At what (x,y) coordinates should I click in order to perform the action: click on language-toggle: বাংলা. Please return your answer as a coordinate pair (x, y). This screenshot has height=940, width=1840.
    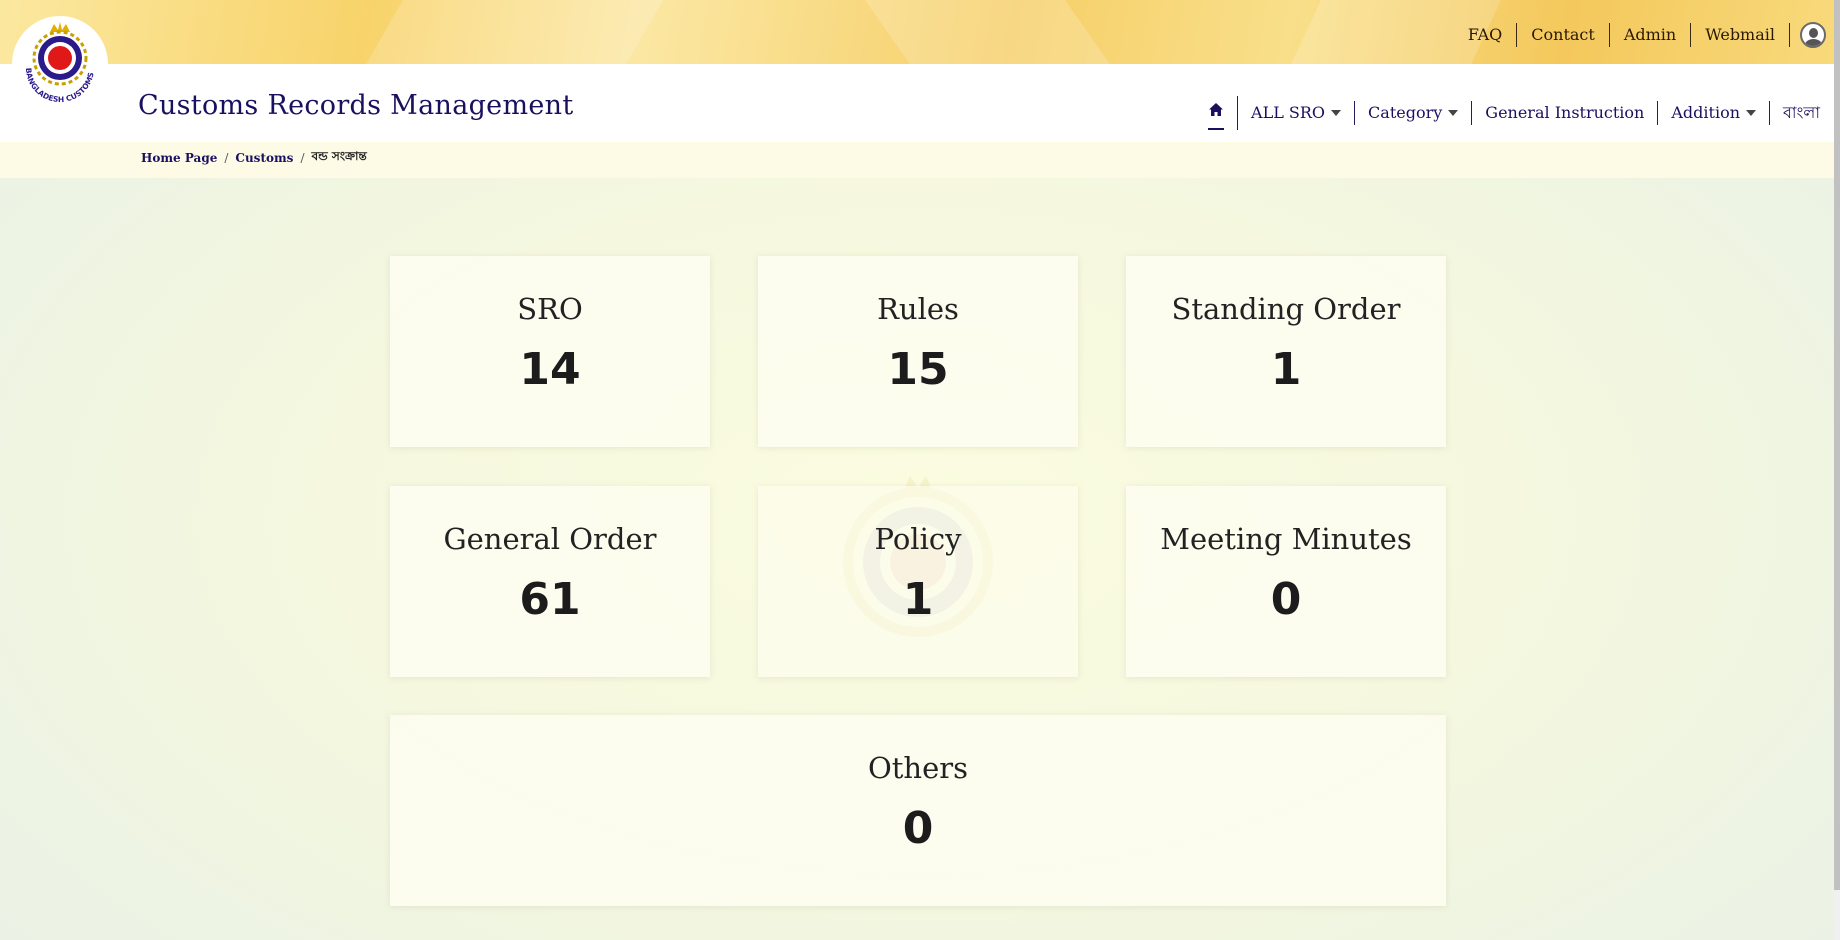
    Looking at the image, I should click on (1795, 113).